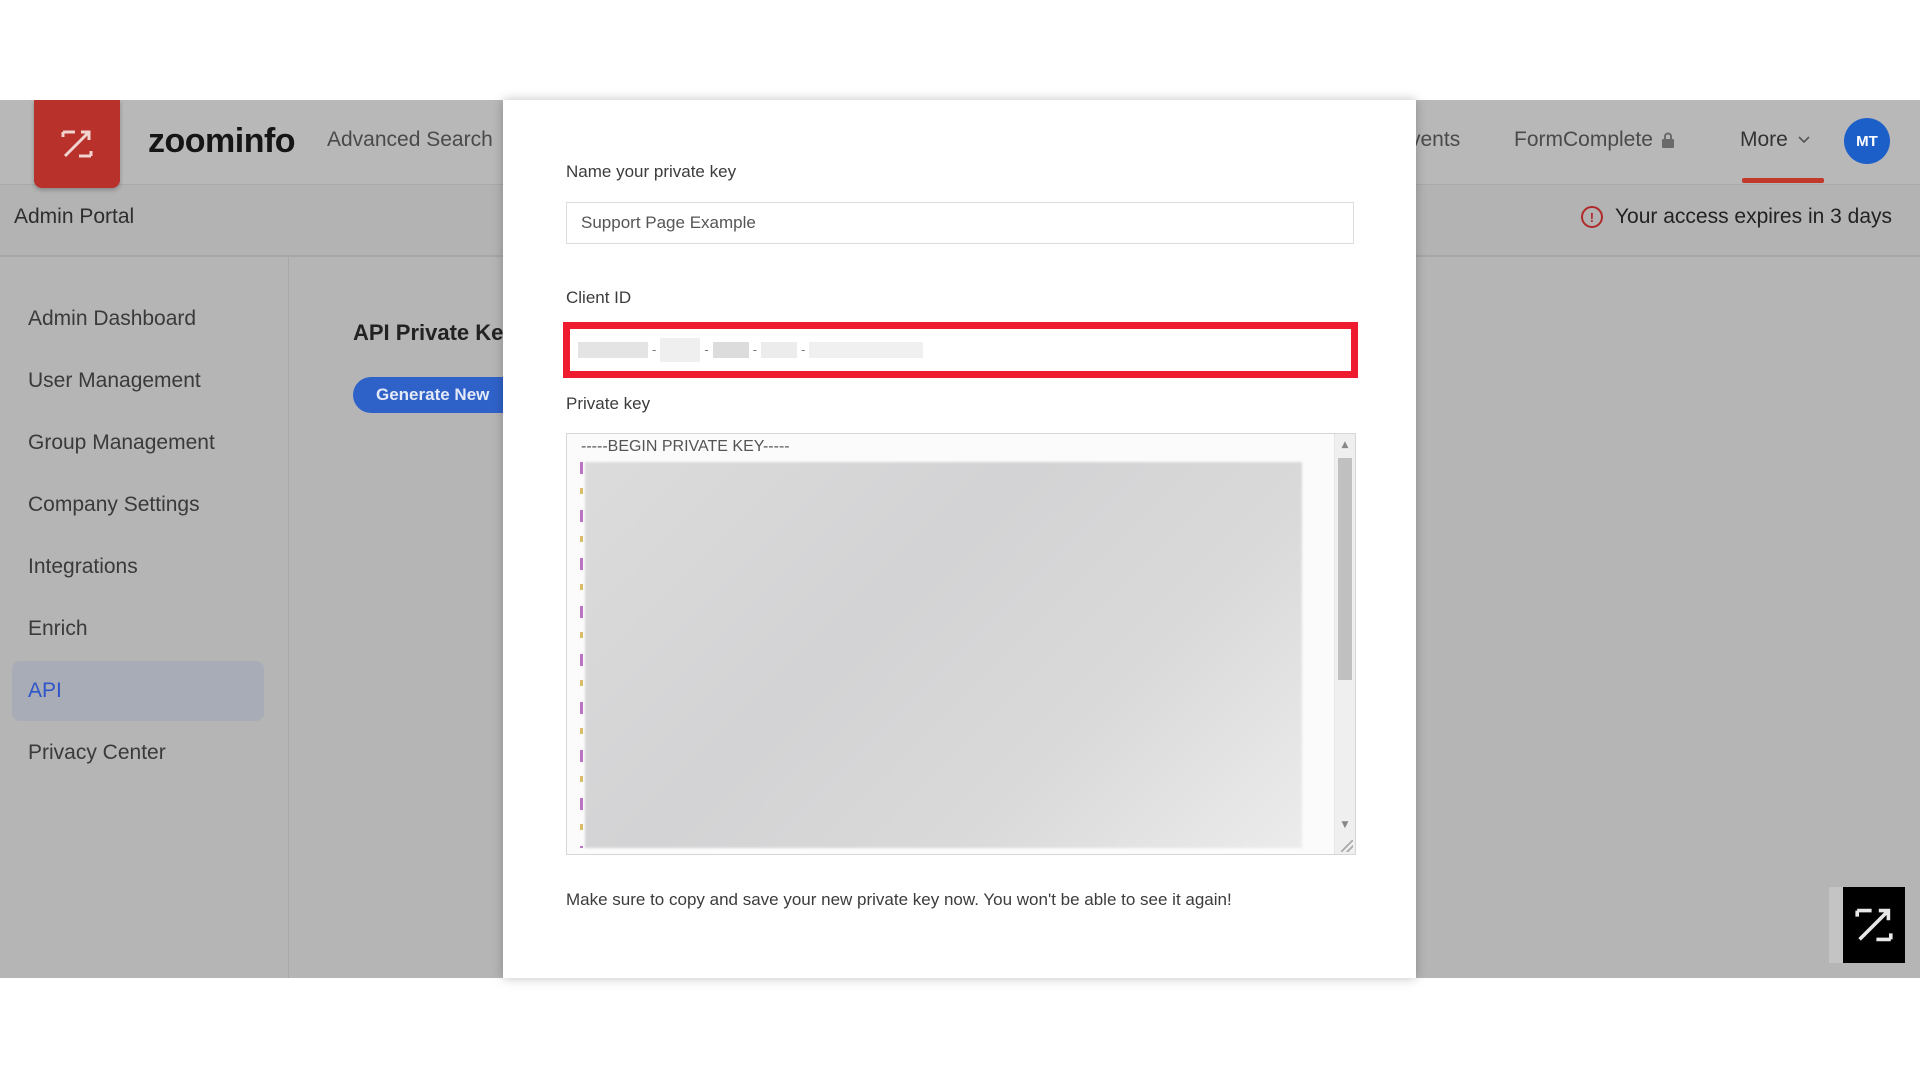 This screenshot has width=1920, height=1080. I want to click on resize-handle-icon, so click(1347, 846).